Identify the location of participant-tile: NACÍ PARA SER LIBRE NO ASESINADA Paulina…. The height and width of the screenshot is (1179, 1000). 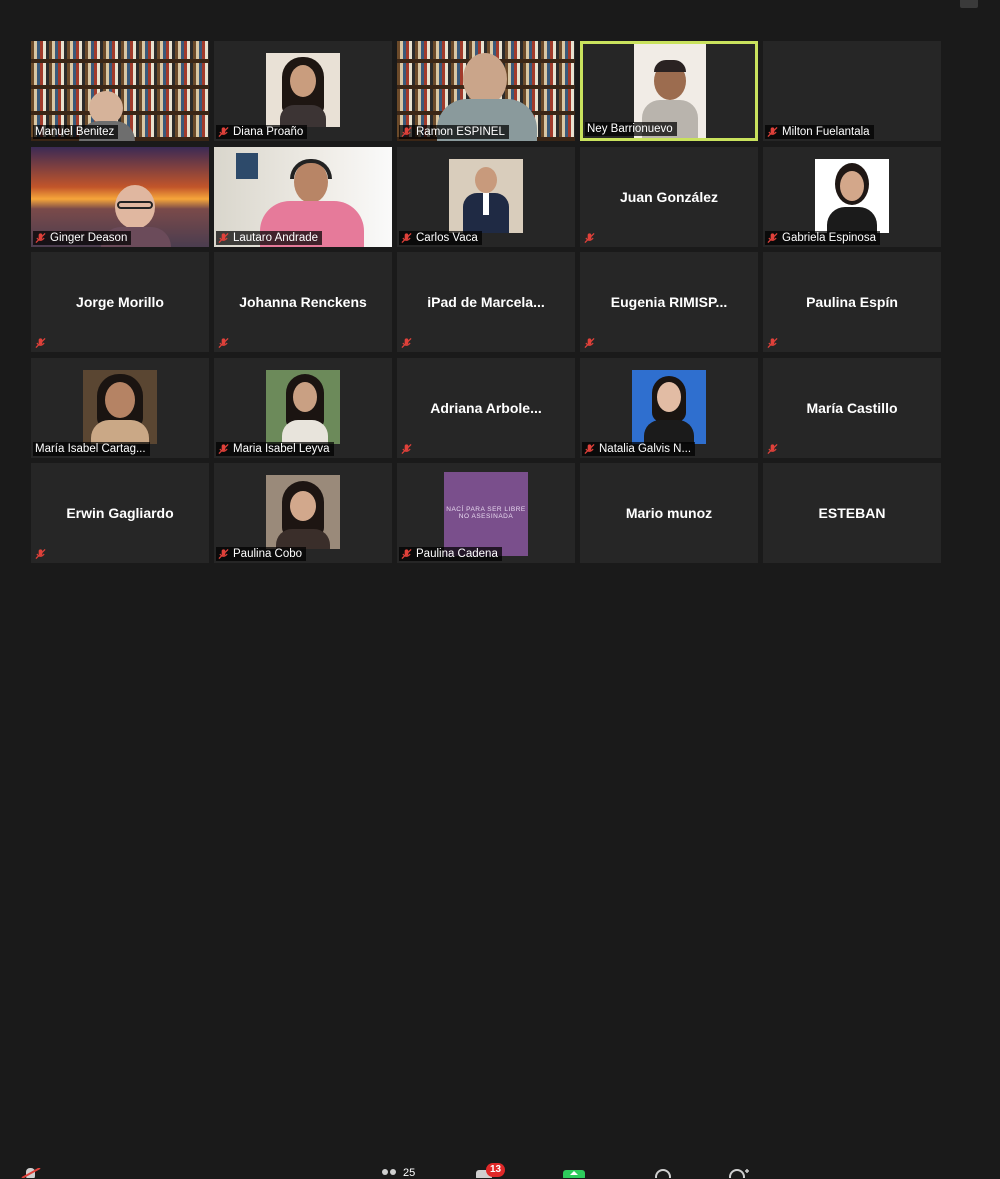
(486, 513).